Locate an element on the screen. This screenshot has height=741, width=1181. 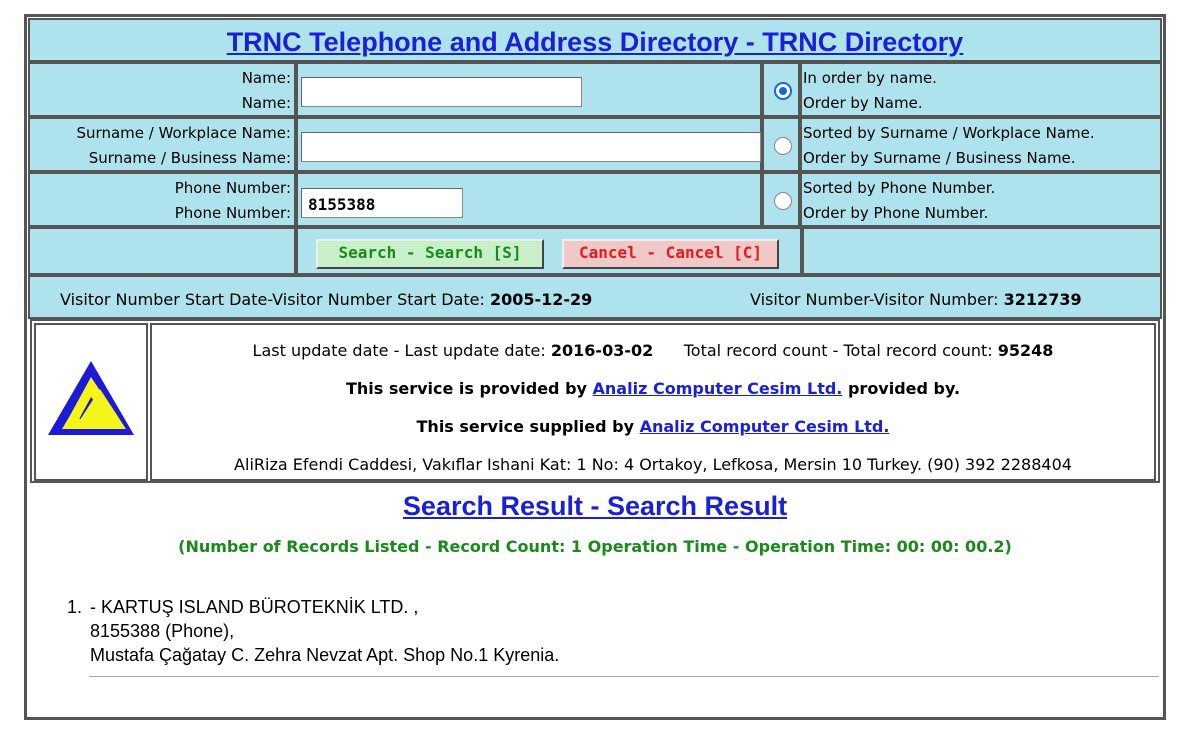
result-company: - KARTUŞ ISLAND BÜROTEKNİK LTD. , is located at coordinates (254, 607).